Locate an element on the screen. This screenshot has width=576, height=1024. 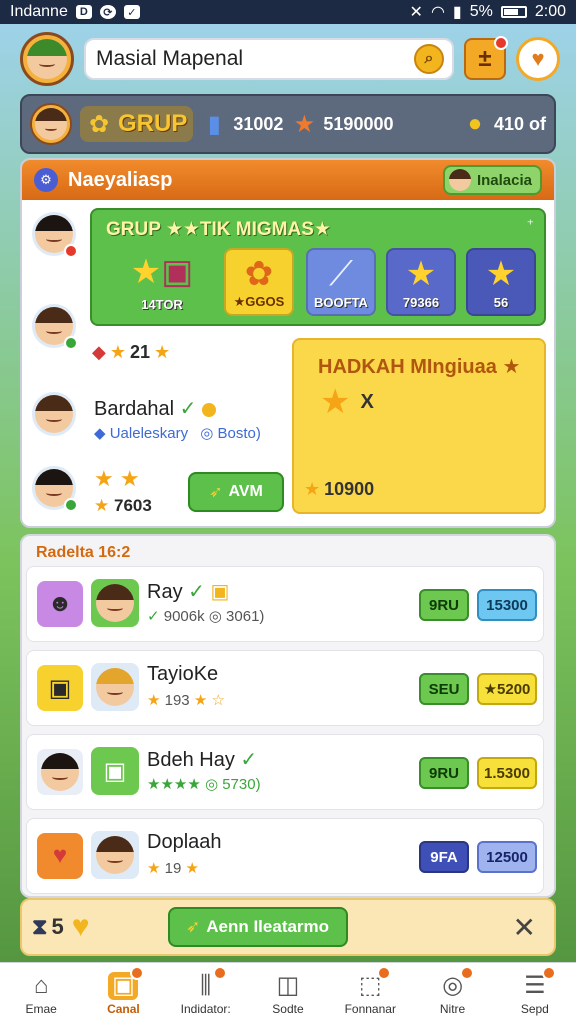
currency-stars: ★ 5190000 is located at coordinates (342, 124).